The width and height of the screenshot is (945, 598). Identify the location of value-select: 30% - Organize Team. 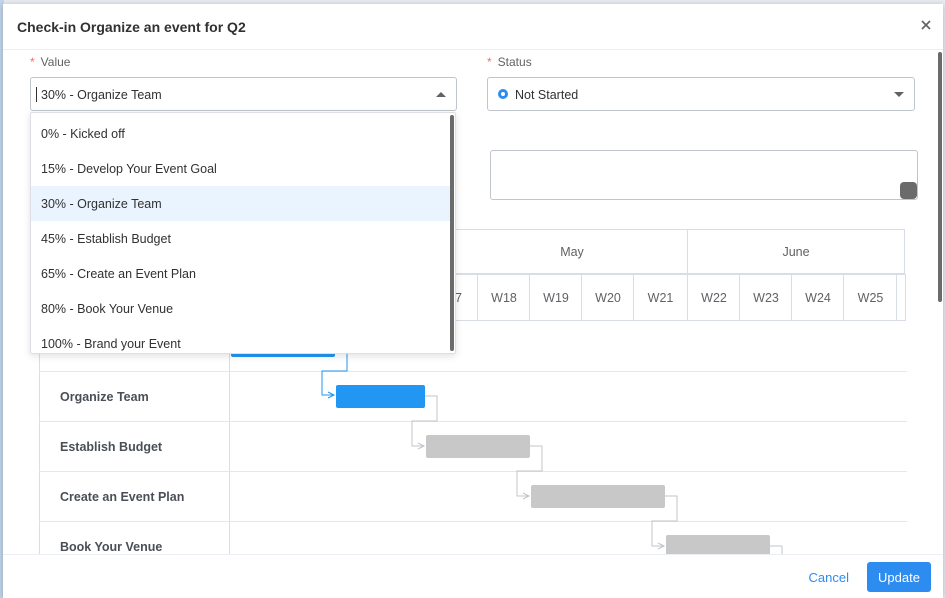
(243, 94).